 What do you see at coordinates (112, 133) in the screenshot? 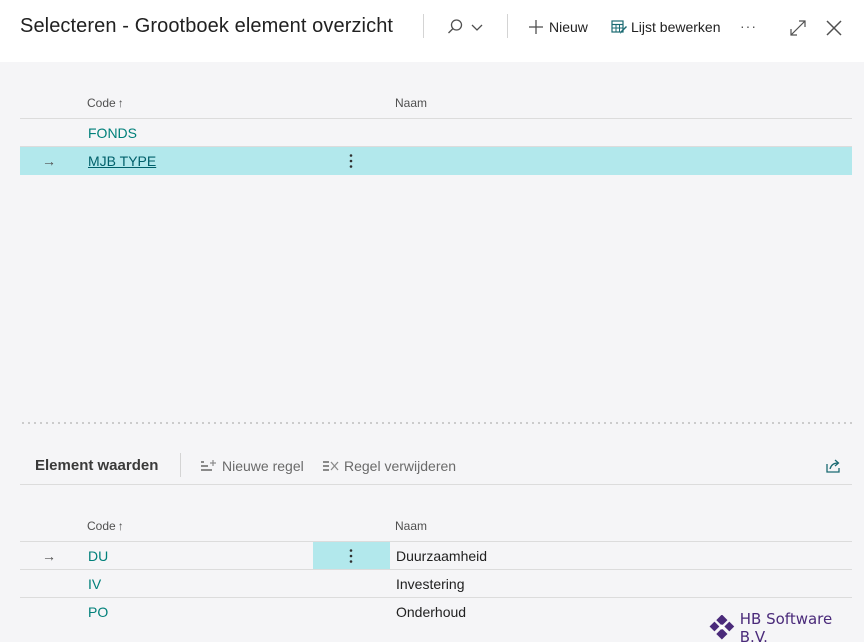
I see `row-code: FONDS` at bounding box center [112, 133].